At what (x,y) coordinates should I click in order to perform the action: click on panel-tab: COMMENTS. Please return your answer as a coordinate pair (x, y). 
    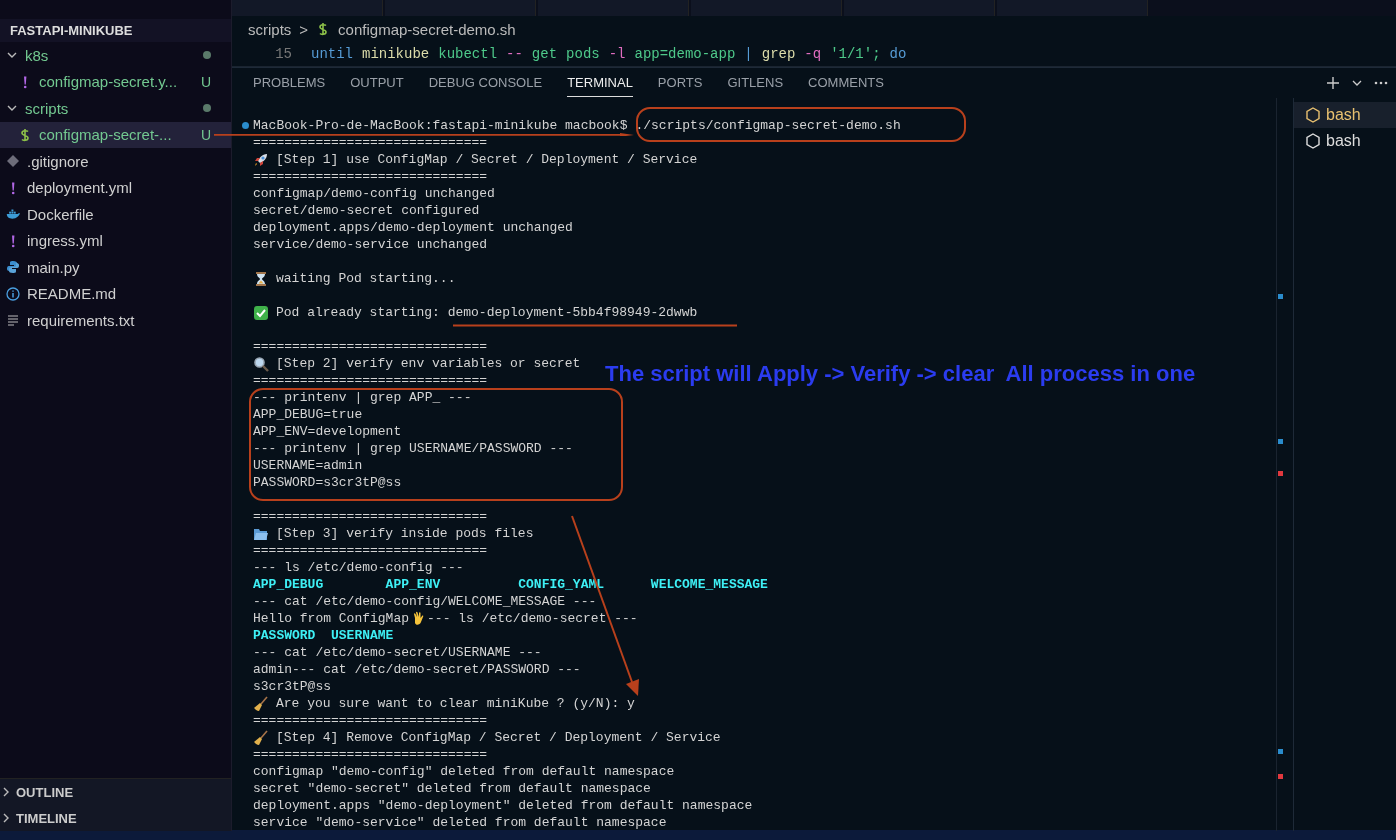
    Looking at the image, I should click on (846, 83).